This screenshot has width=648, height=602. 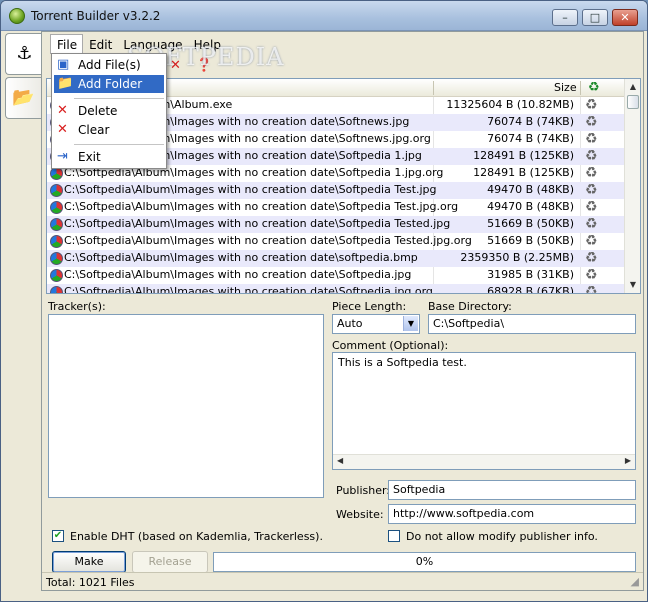 I want to click on menu-item-delete: ✕ Delete, so click(x=109, y=111).